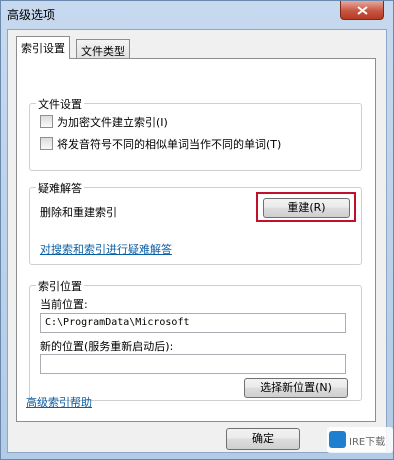 Image resolution: width=394 pixels, height=460 pixels. I want to click on rebuild-button: 重建(R), so click(306, 208).